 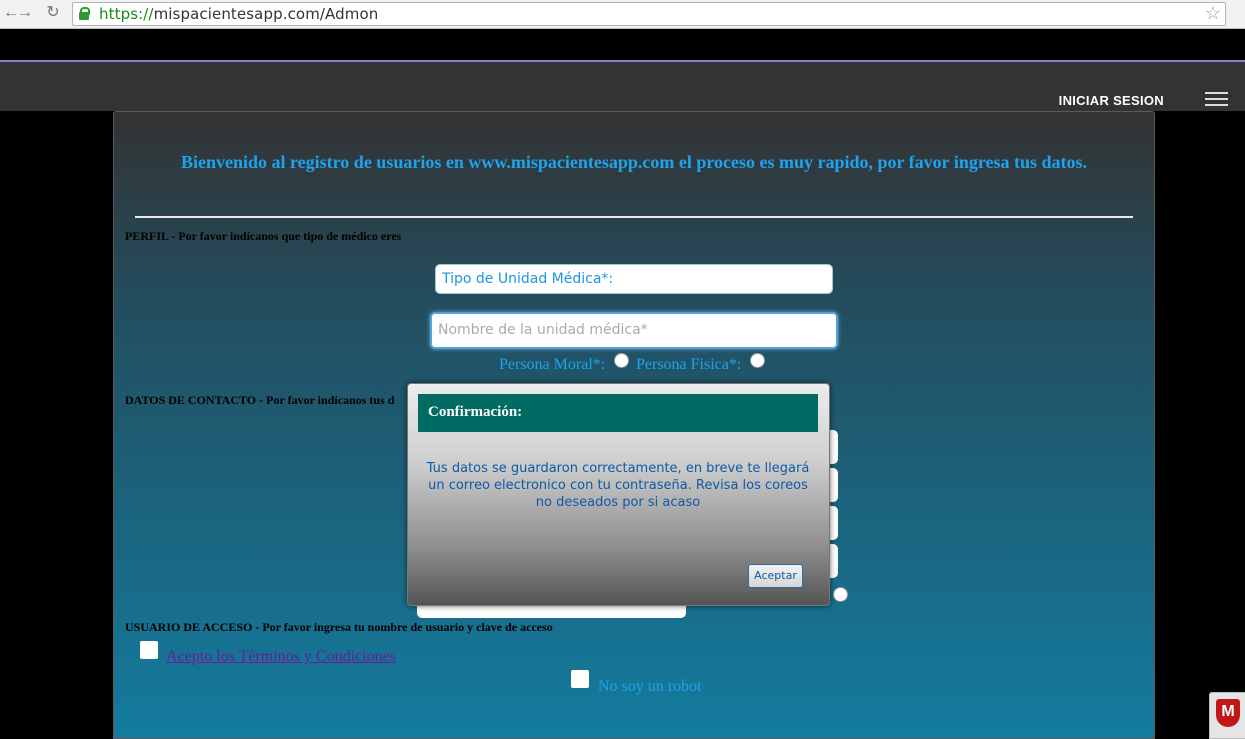 I want to click on accept-button: Aceptar, so click(x=775, y=576).